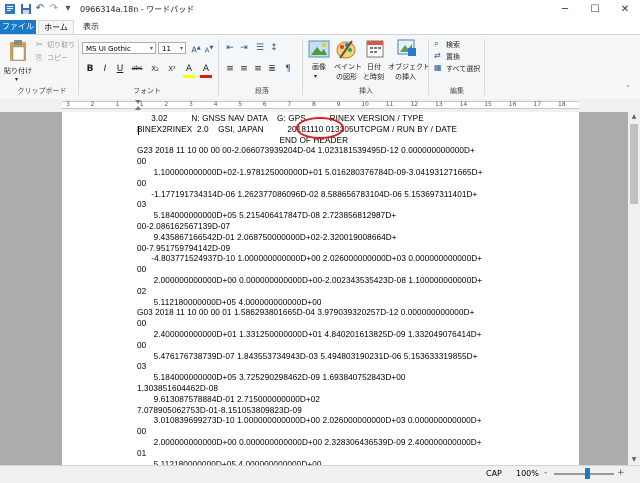 This screenshot has width=640, height=483. Describe the element at coordinates (120, 69) in the screenshot. I see `underline-button: U` at that location.